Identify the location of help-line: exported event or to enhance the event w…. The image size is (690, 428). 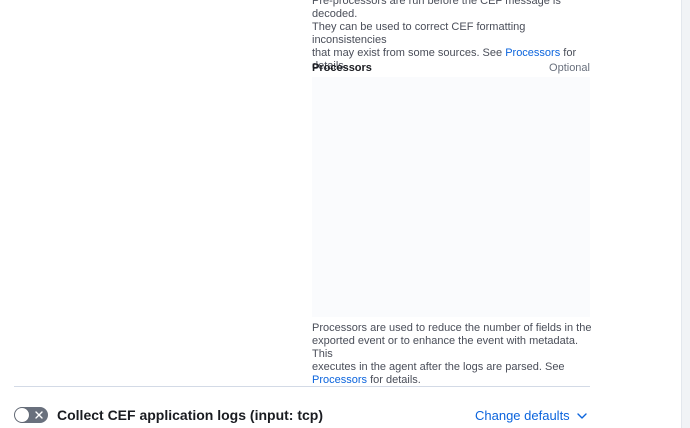
(445, 347).